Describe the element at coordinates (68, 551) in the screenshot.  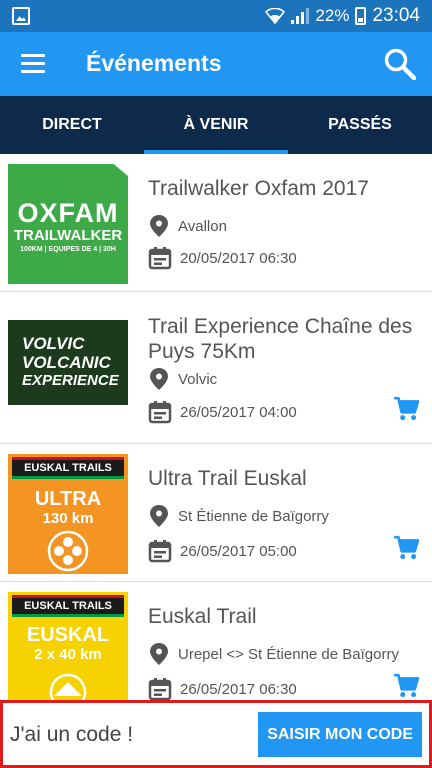
I see `lauburu-icon` at that location.